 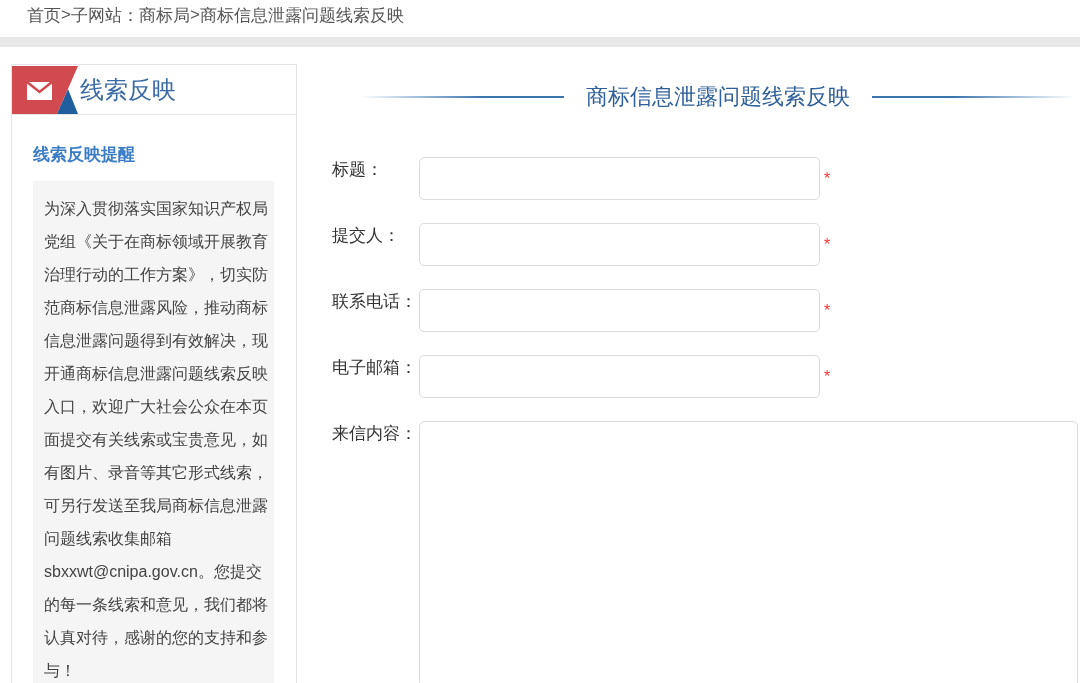 What do you see at coordinates (156, 440) in the screenshot?
I see `notice-text: 为深入贯彻落实国家知识产权局党组《关于在商标领域开展教育治理行动的工作方案》，切实防范商标信息泄露风险，推动商标信息泄露问题得到有效解决，现开通商标信息泄露问题线索反映入口，欢迎广大社会公众在本页面提交有关线索或宝贵意见，如有图片、录音等其它形式线索，可另行发送至我局商标信息泄露问题线索收集邮箱sbxxwt@cnipa.gov.cn。您提交的每一条线索和意见，我们都将认真对待，感谢的您的支持和参与！` at bounding box center [156, 440].